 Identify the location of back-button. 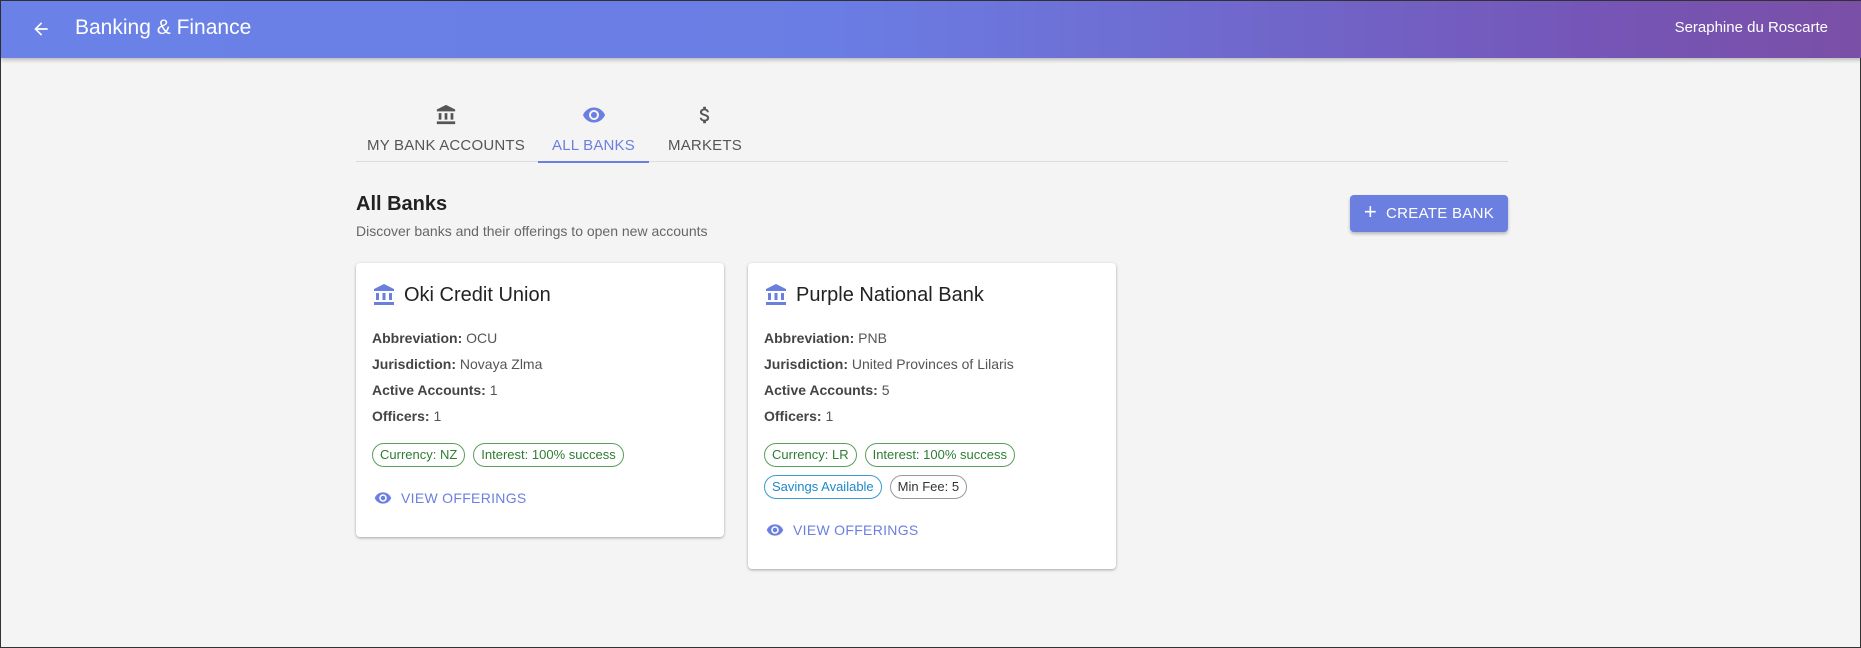
(41, 29).